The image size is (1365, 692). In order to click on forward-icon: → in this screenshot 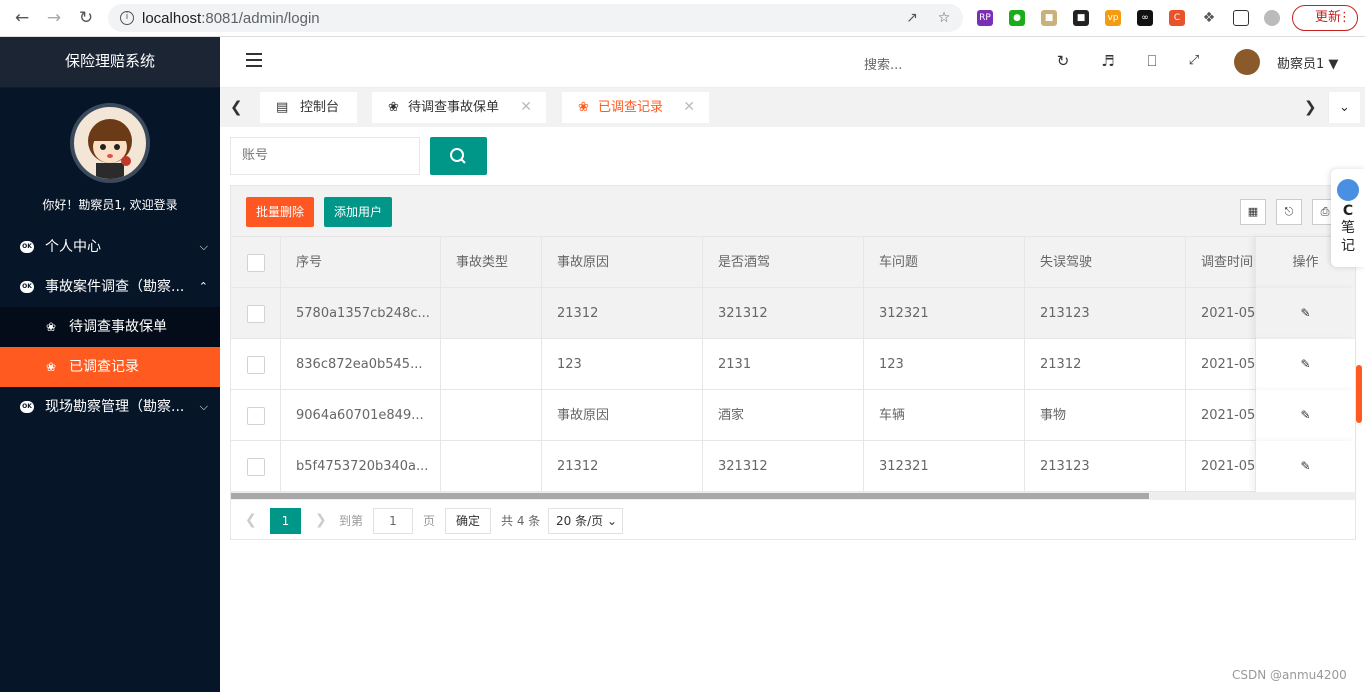, I will do `click(54, 18)`.